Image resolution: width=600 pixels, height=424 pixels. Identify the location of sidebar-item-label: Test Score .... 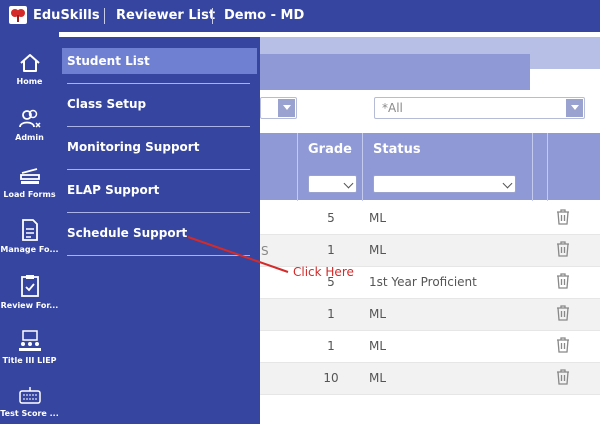
(29, 413).